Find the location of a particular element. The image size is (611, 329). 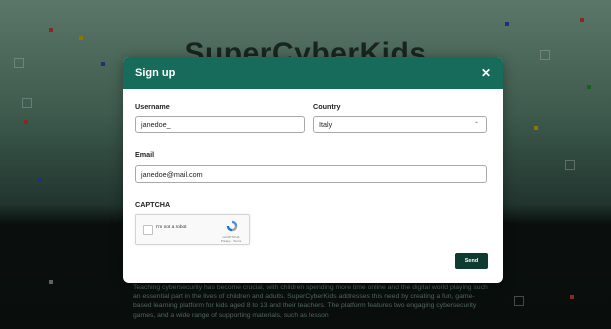

username-field: janedoe_ is located at coordinates (220, 124).